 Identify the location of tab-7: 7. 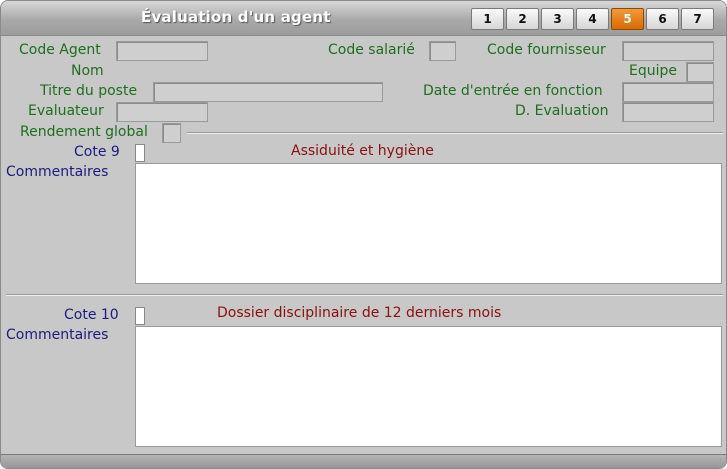
(697, 19).